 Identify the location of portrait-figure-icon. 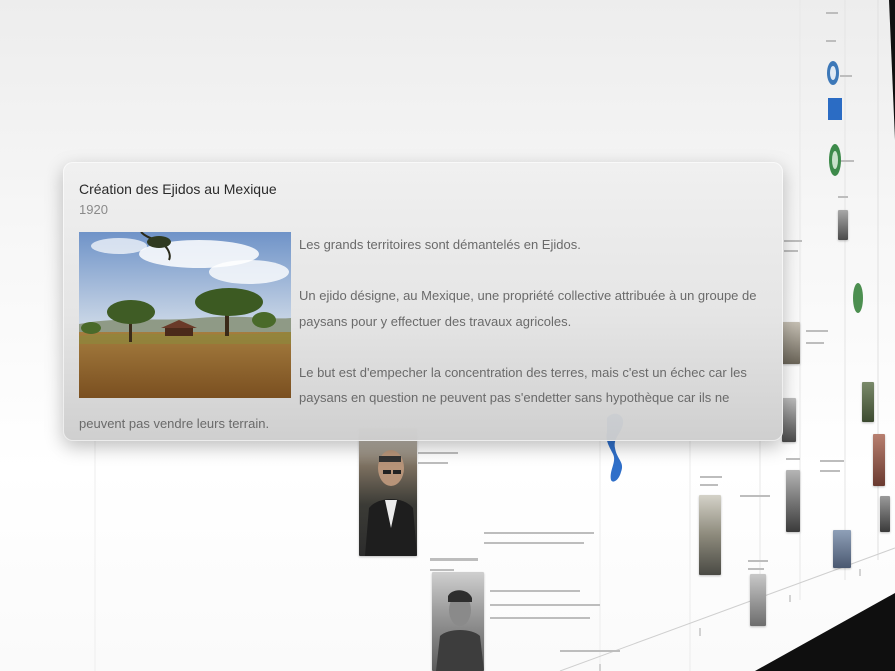
(391, 503).